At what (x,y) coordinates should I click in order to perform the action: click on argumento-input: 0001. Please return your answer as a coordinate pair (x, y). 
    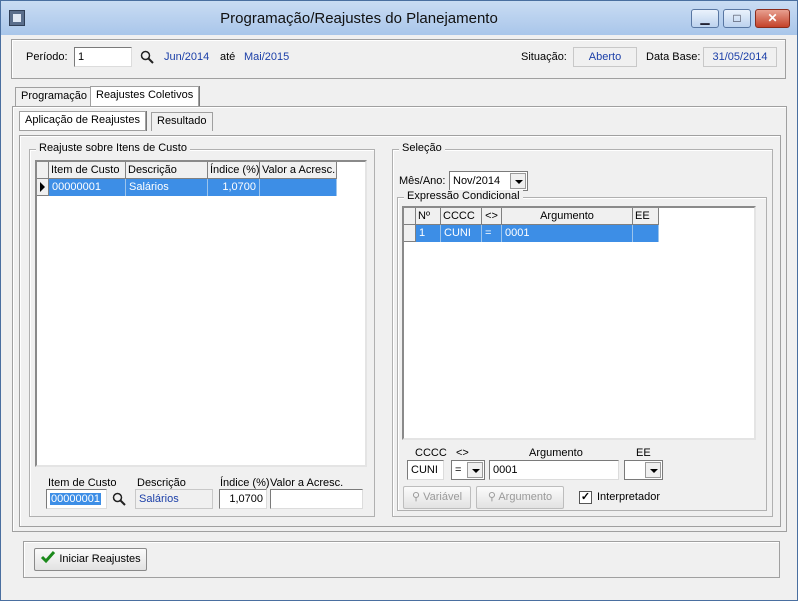
    Looking at the image, I should click on (554, 470).